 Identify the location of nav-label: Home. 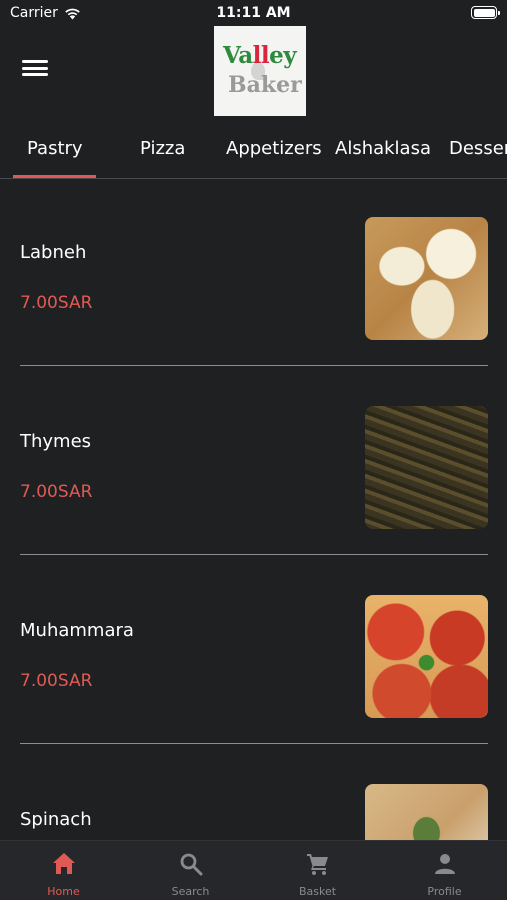
(63, 891).